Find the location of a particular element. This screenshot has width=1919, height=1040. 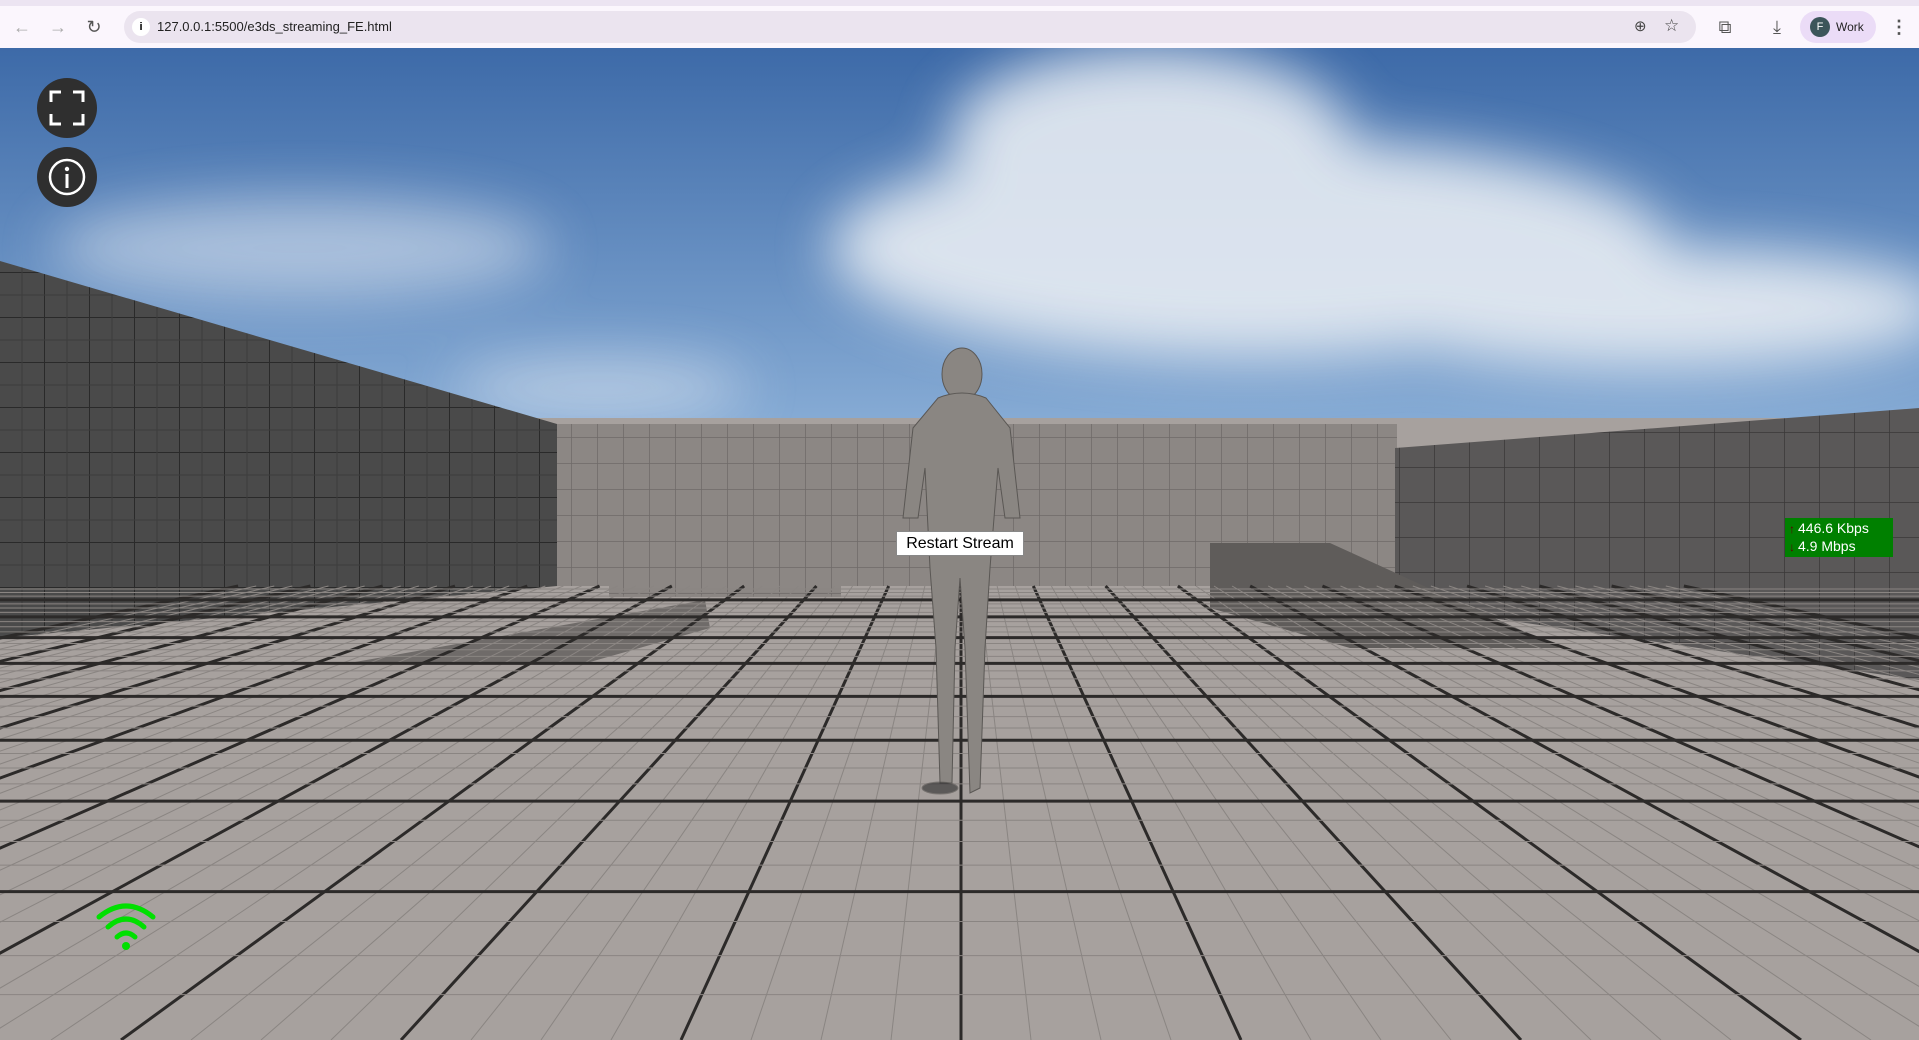

download-arrow-icon: ↓ is located at coordinates (1792, 547).